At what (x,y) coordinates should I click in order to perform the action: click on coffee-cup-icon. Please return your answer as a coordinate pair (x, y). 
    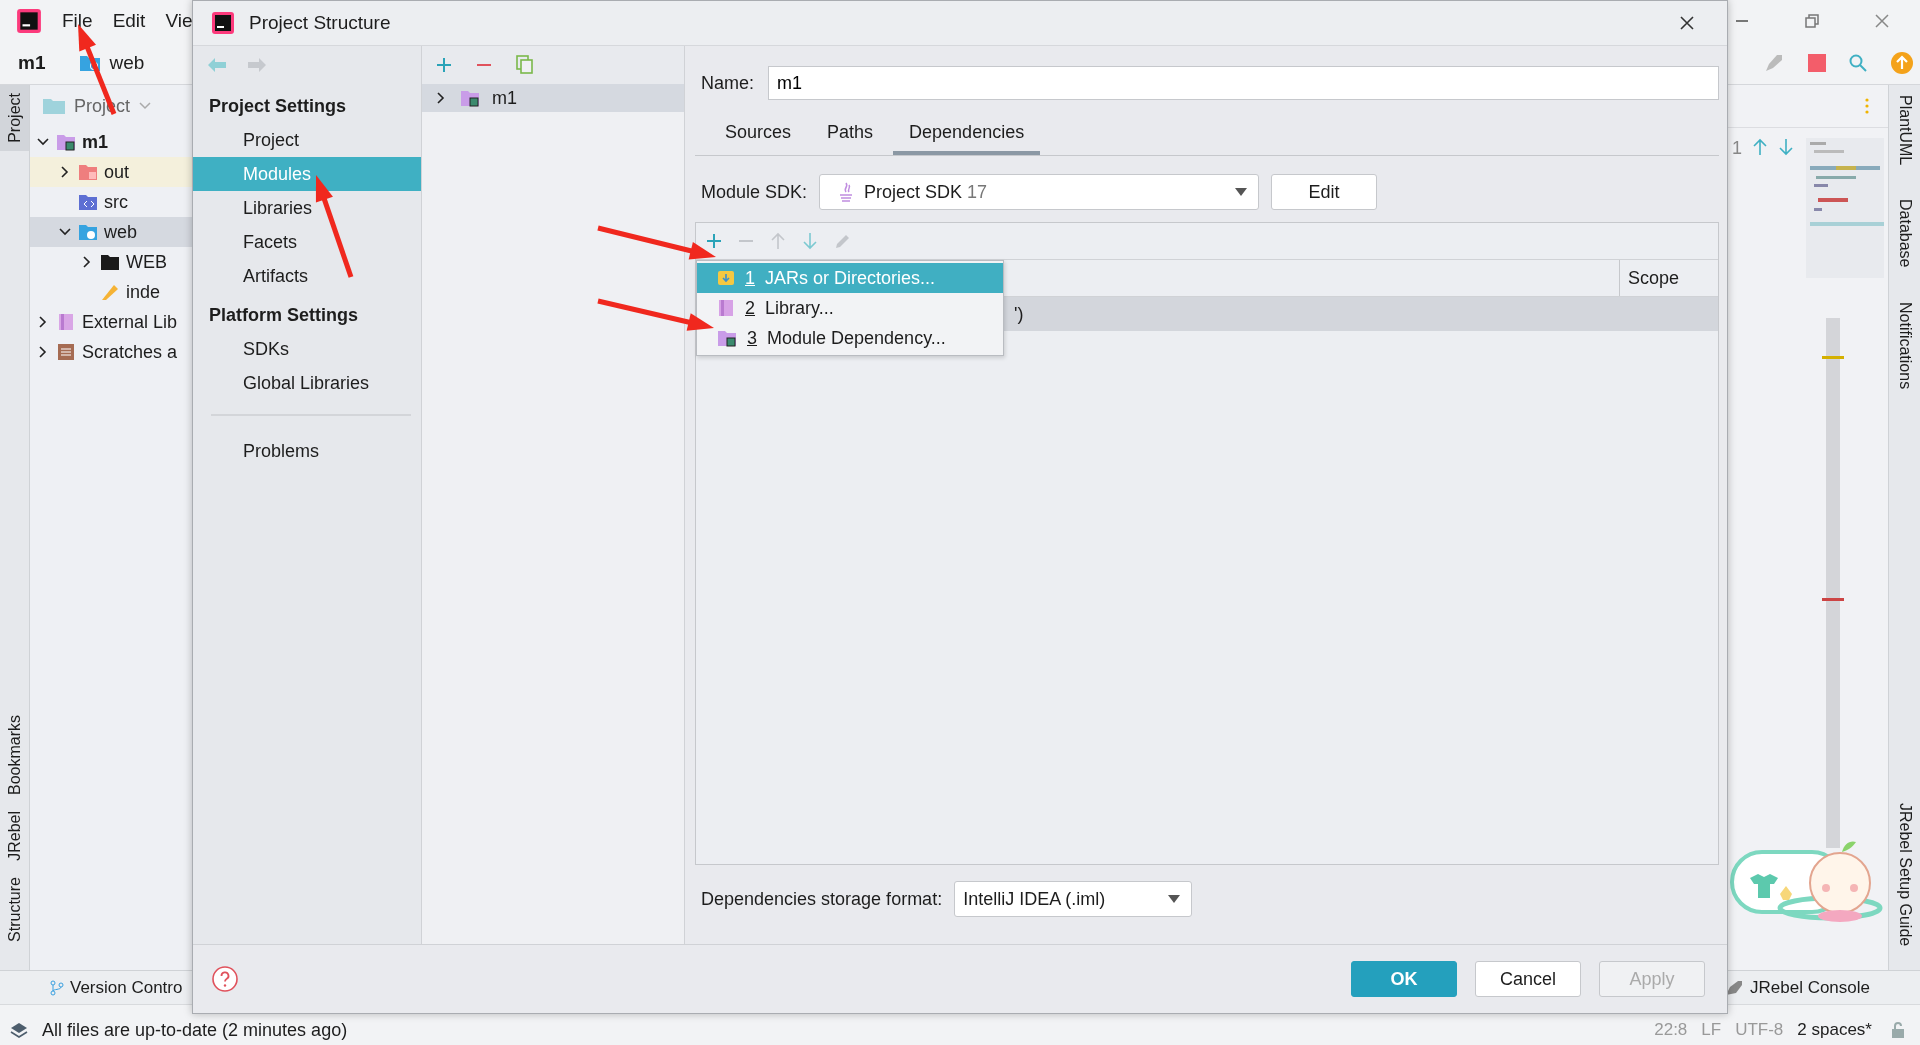
    Looking at the image, I should click on (846, 192).